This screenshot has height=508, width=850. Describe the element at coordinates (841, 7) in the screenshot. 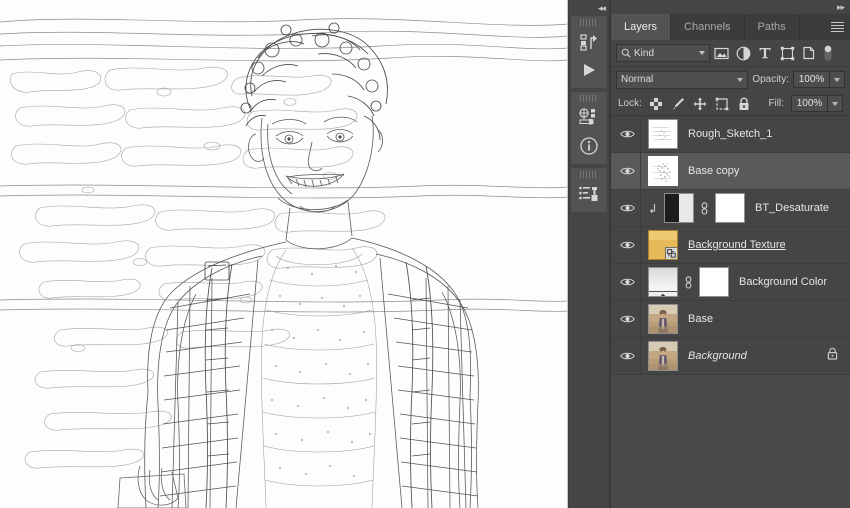

I see `double-chevron-right-icon: ▸▸` at that location.